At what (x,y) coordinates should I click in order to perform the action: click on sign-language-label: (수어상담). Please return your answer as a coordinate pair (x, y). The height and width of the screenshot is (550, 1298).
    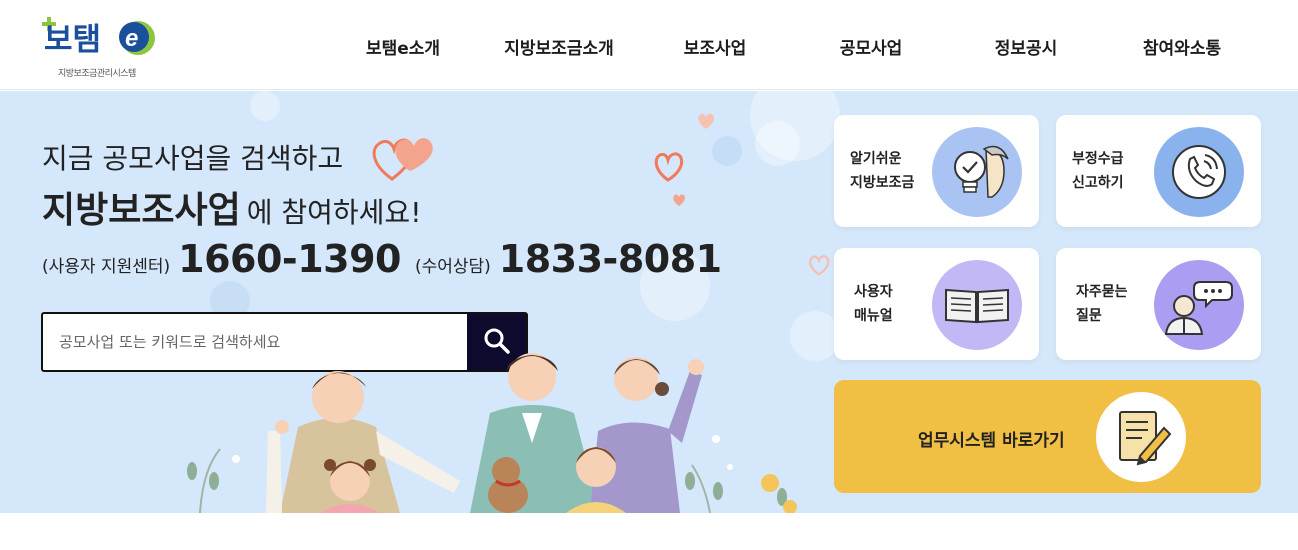
    Looking at the image, I should click on (452, 267).